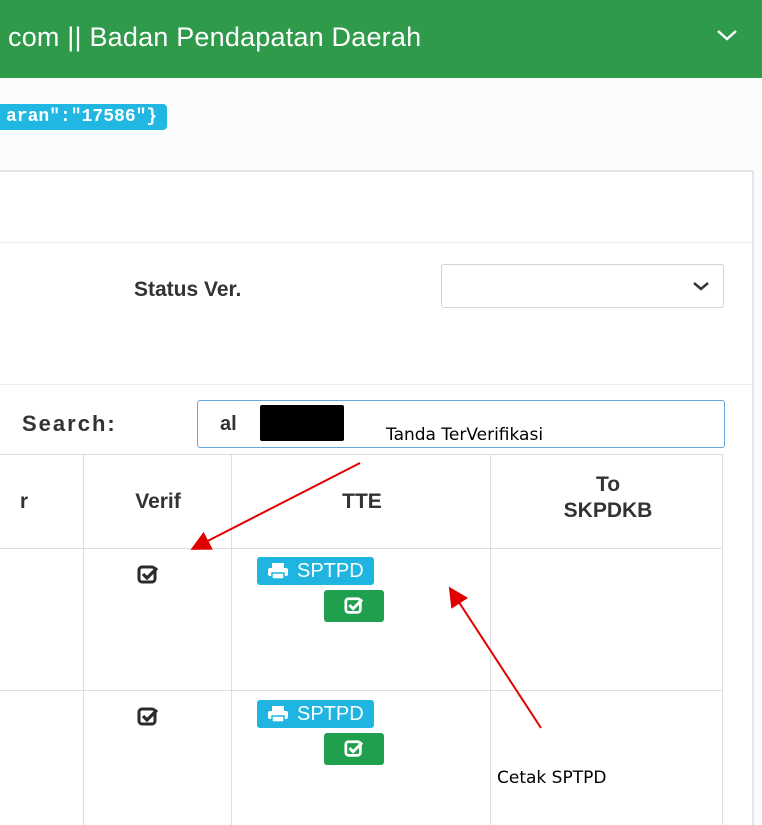  What do you see at coordinates (366, 595) in the screenshot?
I see `annotation-arrows` at bounding box center [366, 595].